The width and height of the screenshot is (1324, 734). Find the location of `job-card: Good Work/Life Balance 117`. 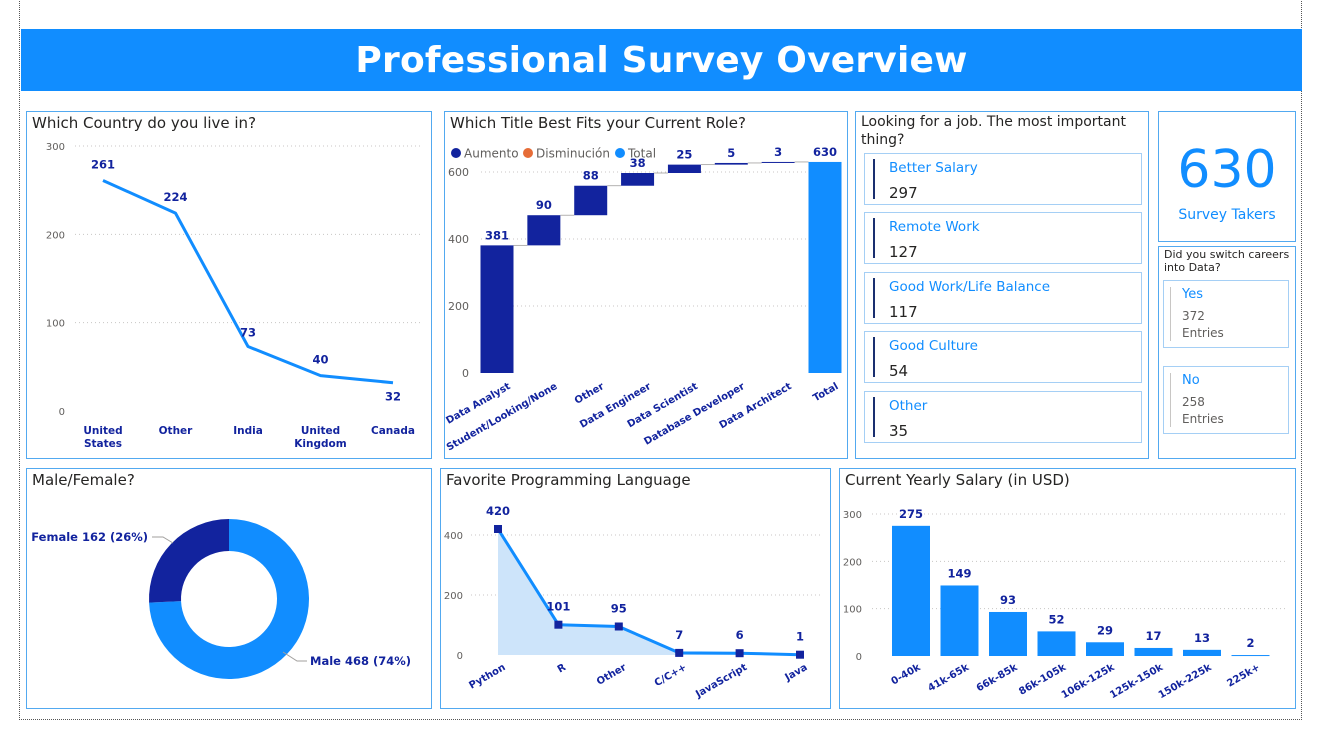

job-card: Good Work/Life Balance 117 is located at coordinates (1003, 298).